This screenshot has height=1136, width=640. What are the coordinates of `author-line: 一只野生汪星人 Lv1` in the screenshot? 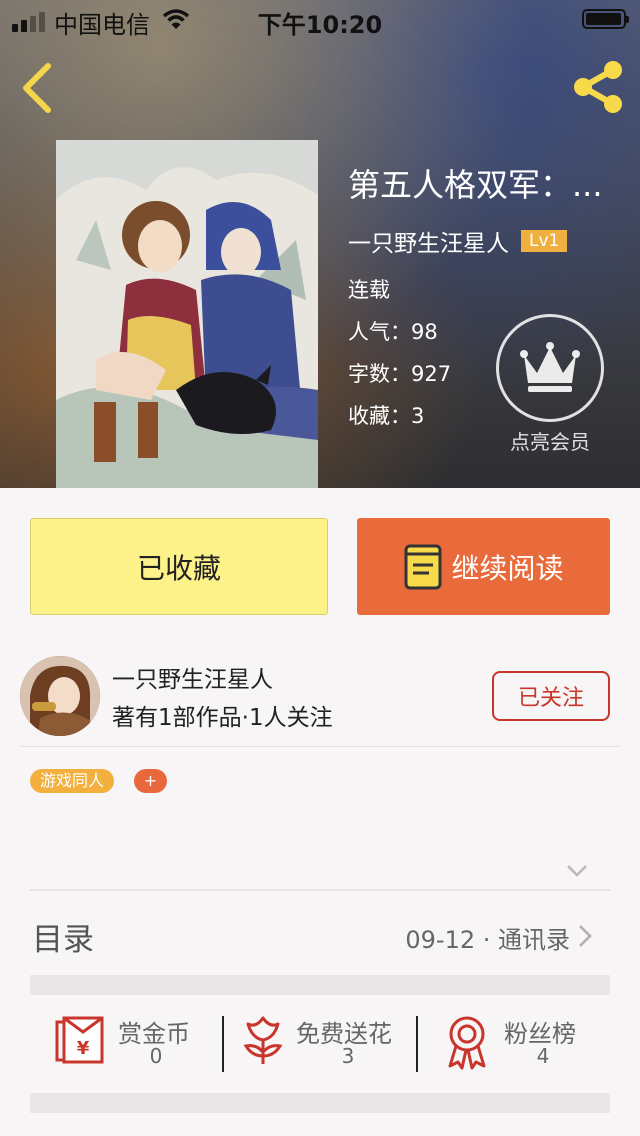 It's located at (483, 241).